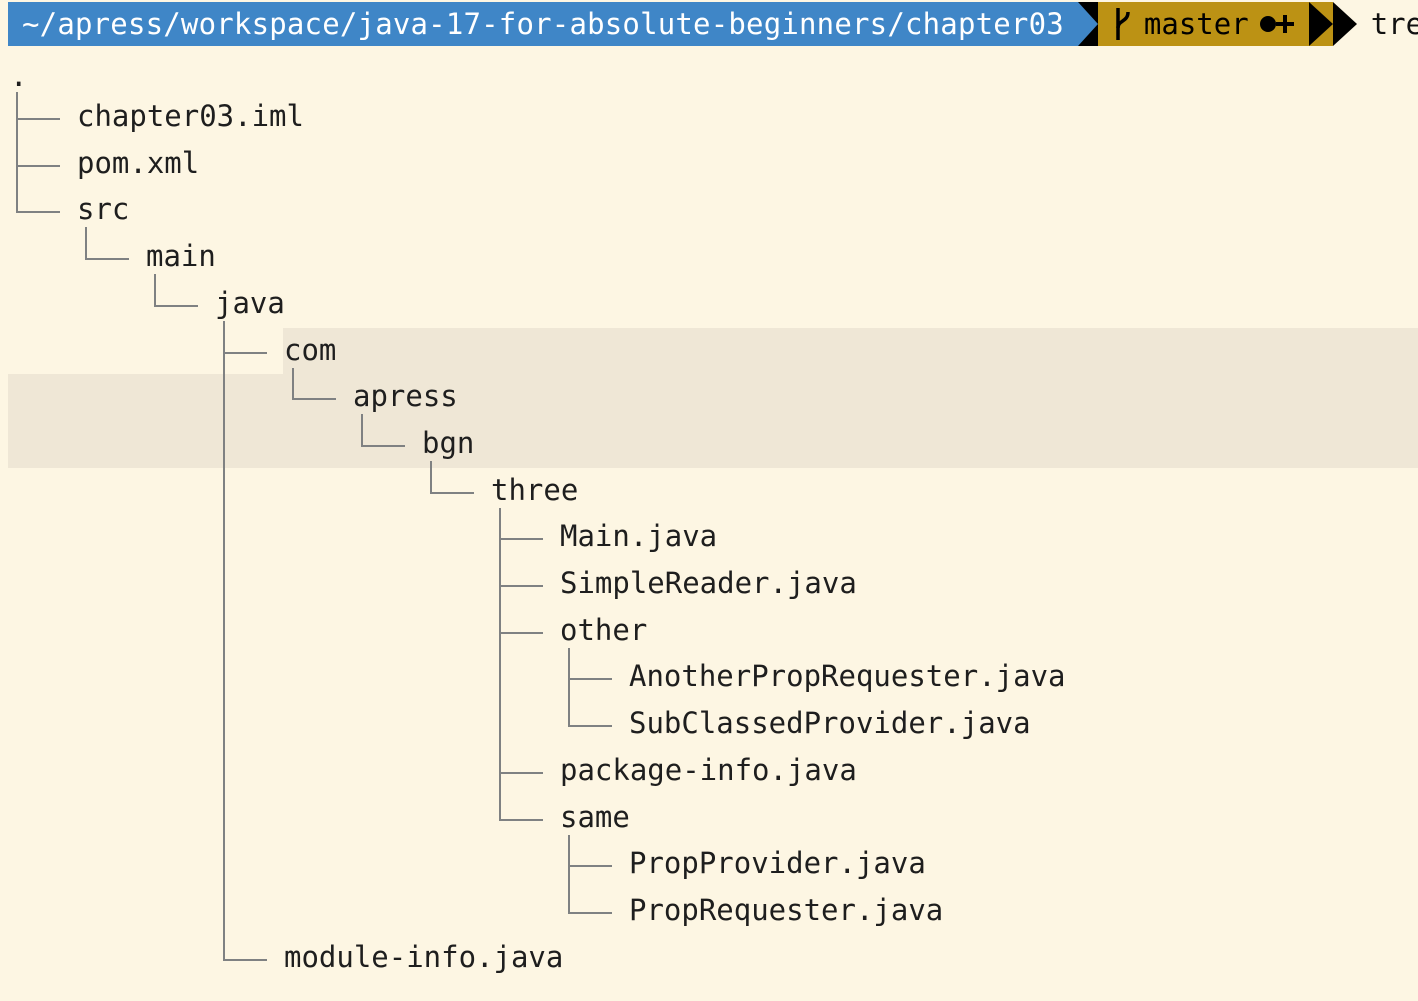  Describe the element at coordinates (777, 863) in the screenshot. I see `tree-entry: PropProvider.java` at that location.